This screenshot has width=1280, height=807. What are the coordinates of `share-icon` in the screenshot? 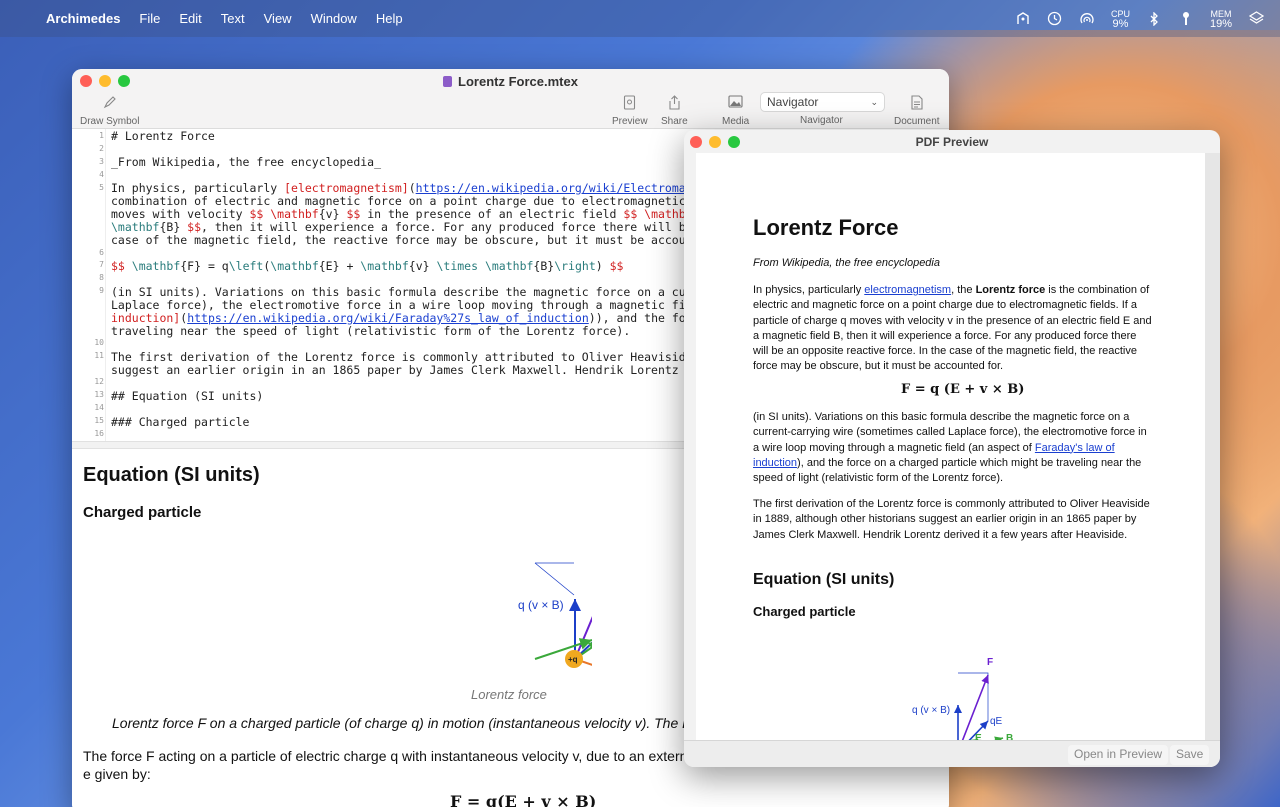 It's located at (674, 103).